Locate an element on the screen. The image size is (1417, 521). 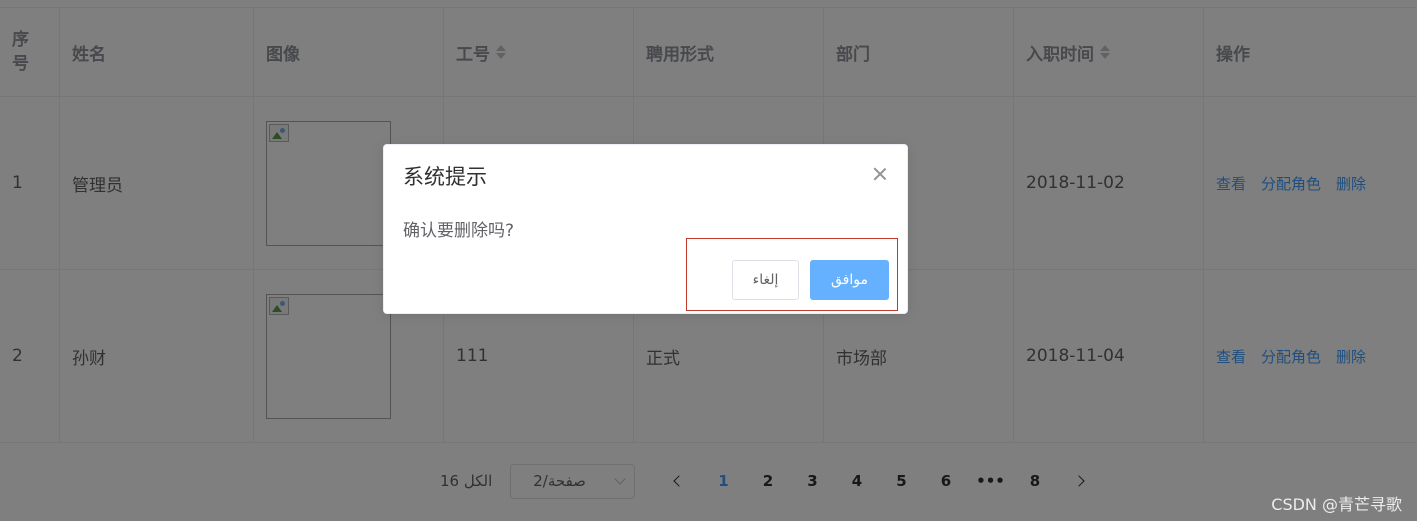
dialog-title: 系统提示 is located at coordinates (445, 177).